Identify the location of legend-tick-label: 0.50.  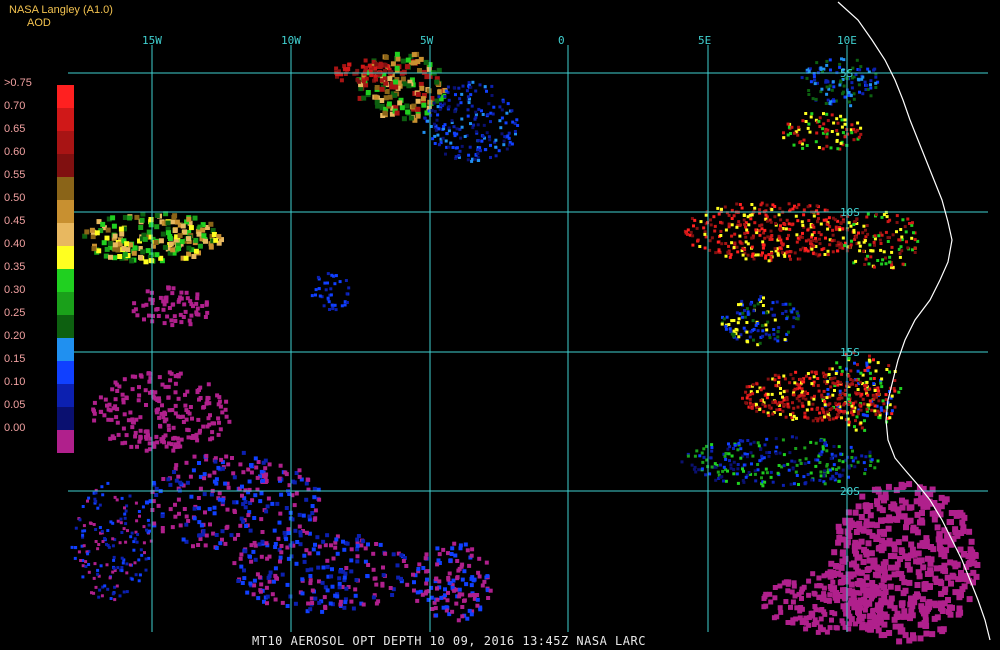
(15, 198).